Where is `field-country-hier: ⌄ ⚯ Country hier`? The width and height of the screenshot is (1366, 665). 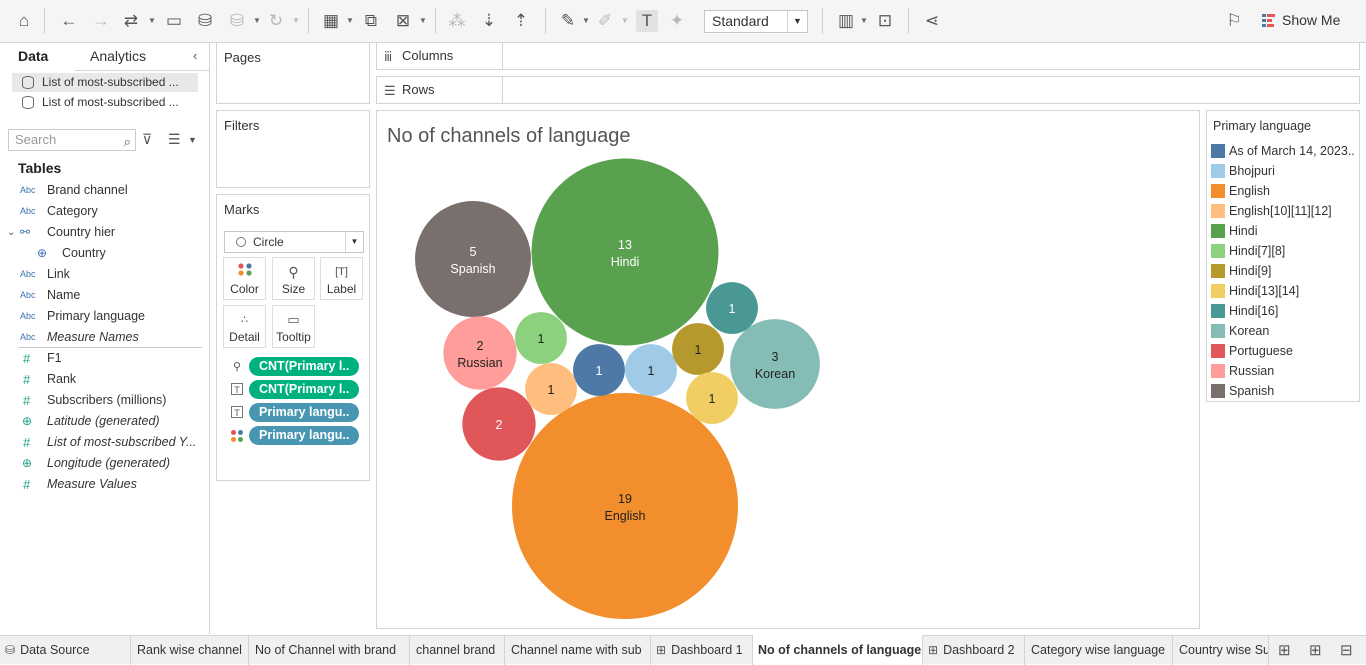
field-country-hier: ⌄ ⚯ Country hier is located at coordinates (104, 232).